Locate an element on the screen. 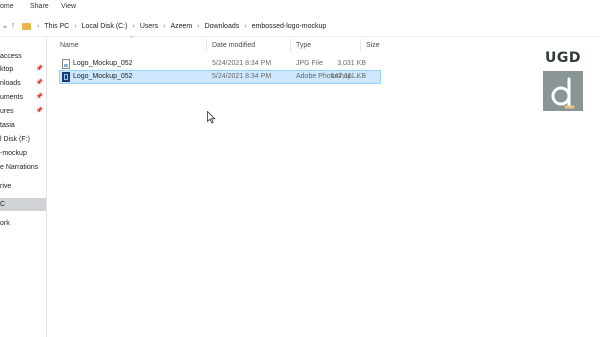  sidebar-item-pictures: ures 📌 is located at coordinates (23, 111).